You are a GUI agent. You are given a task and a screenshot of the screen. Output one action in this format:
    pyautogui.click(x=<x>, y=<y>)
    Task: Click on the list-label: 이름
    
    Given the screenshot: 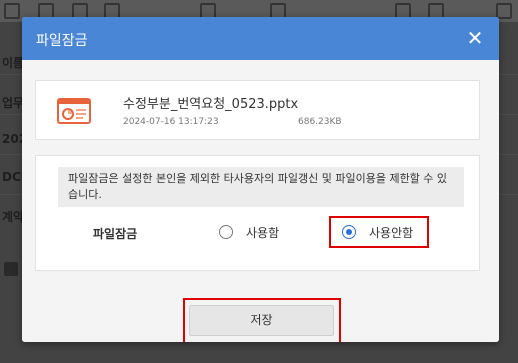 What is the action you would take?
    pyautogui.click(x=13, y=63)
    